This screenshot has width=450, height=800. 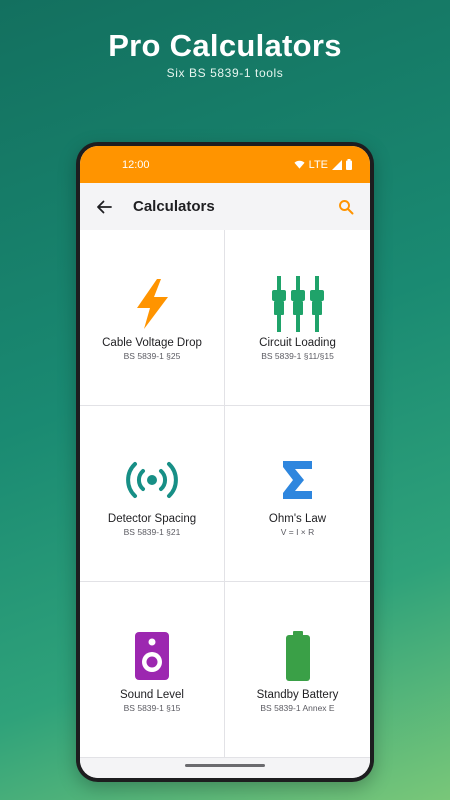 What do you see at coordinates (297, 708) in the screenshot?
I see `card-reference: BS 5839-1 Annex E` at bounding box center [297, 708].